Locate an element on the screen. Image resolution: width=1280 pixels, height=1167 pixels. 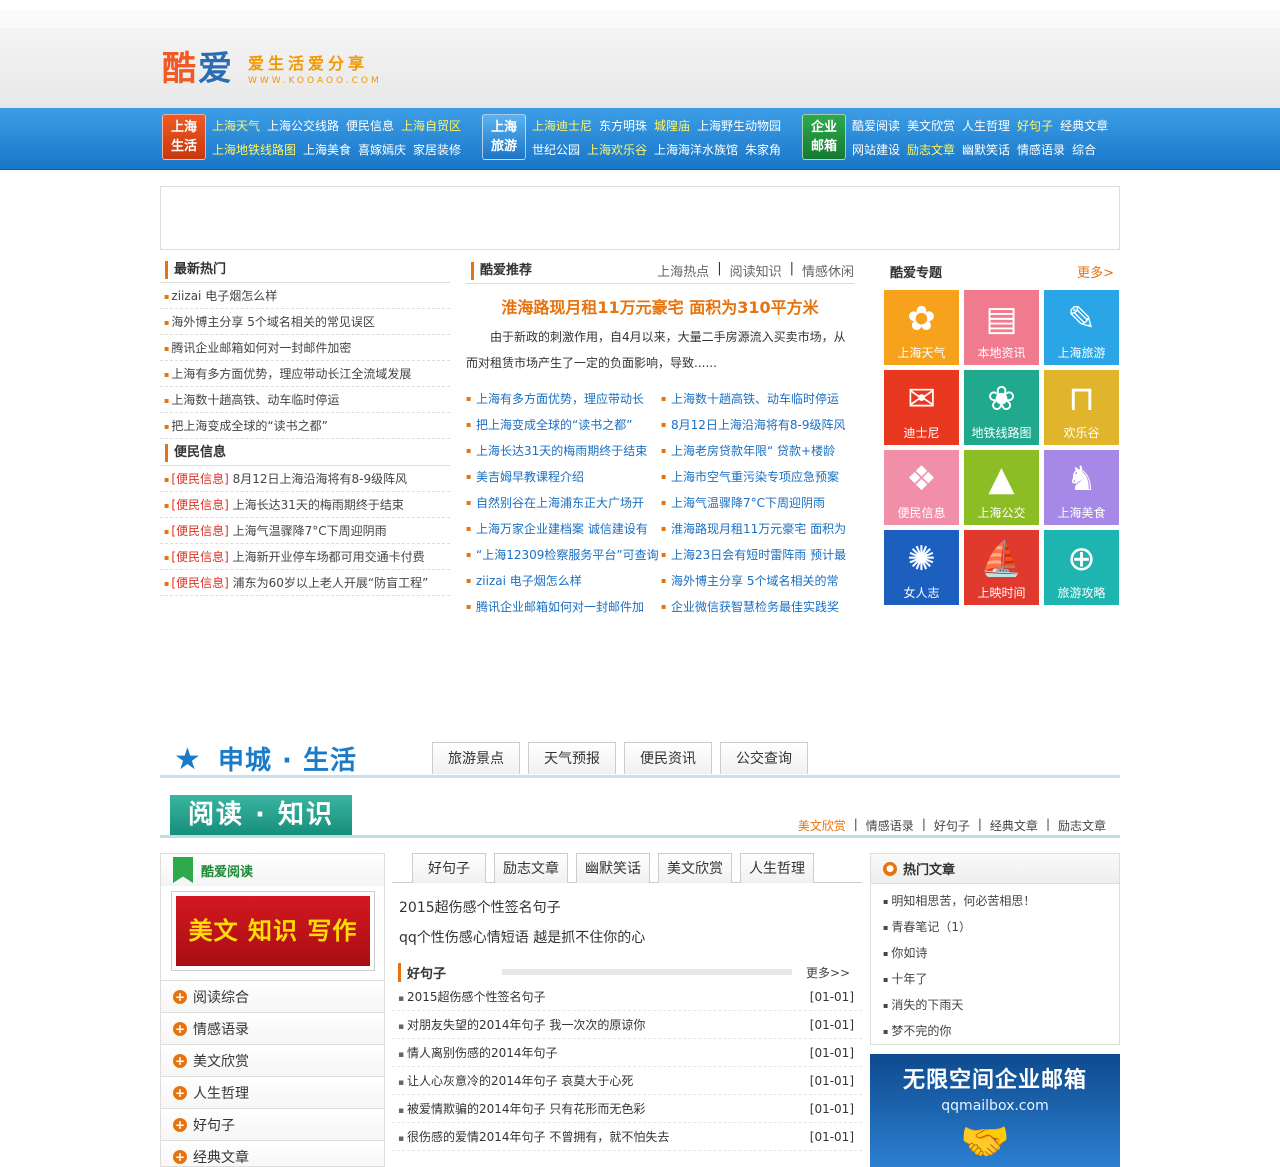
hot-item: 上海数十趟高铁、动车临时停运 is located at coordinates (305, 400).